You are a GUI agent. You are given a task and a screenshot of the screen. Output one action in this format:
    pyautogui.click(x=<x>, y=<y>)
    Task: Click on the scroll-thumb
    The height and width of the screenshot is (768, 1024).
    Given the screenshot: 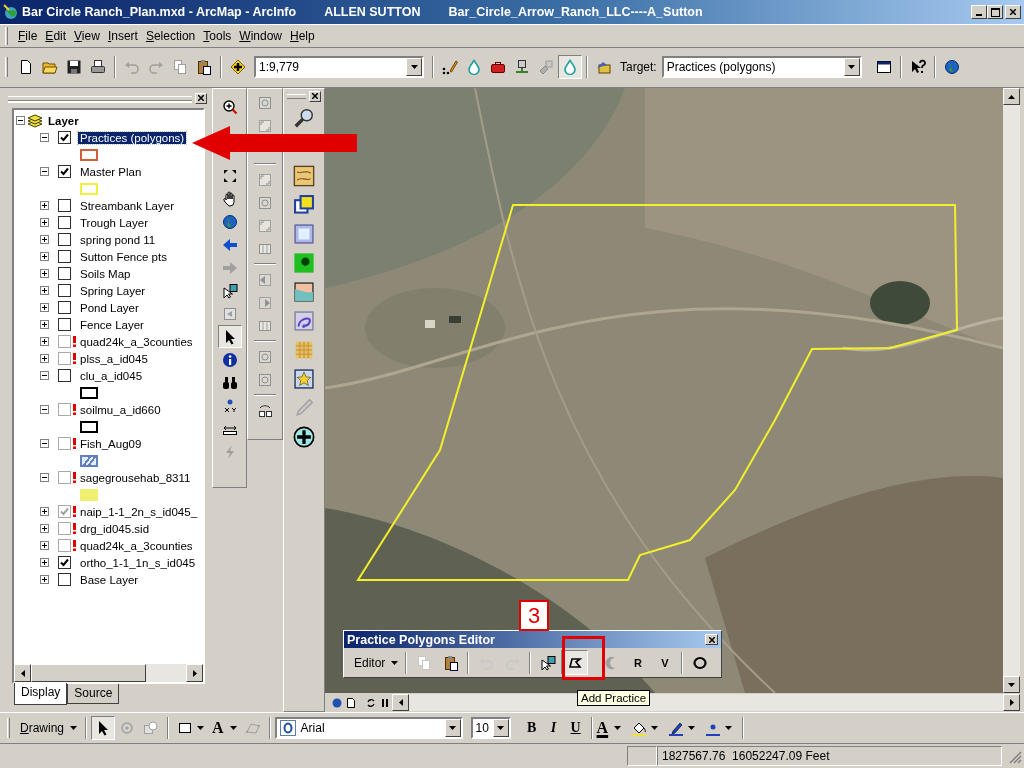 What is the action you would take?
    pyautogui.click(x=88, y=673)
    